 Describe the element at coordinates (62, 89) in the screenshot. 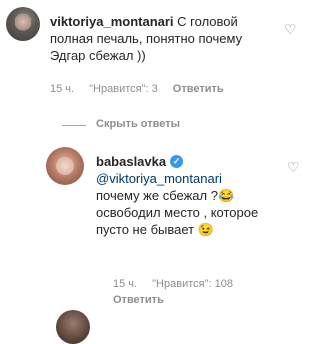

I see `comment-1-time: 15 ч.` at that location.